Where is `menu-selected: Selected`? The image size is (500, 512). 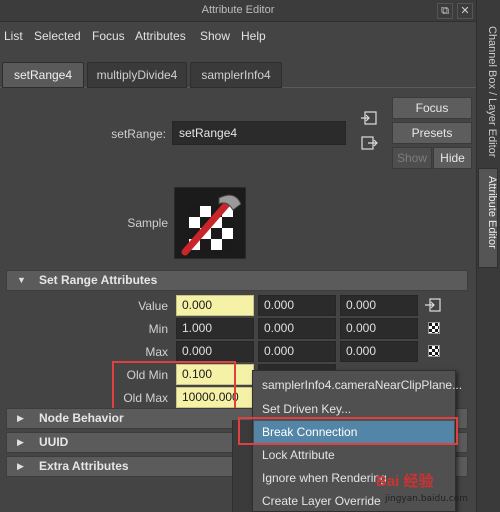
menu-selected: Selected is located at coordinates (57, 36).